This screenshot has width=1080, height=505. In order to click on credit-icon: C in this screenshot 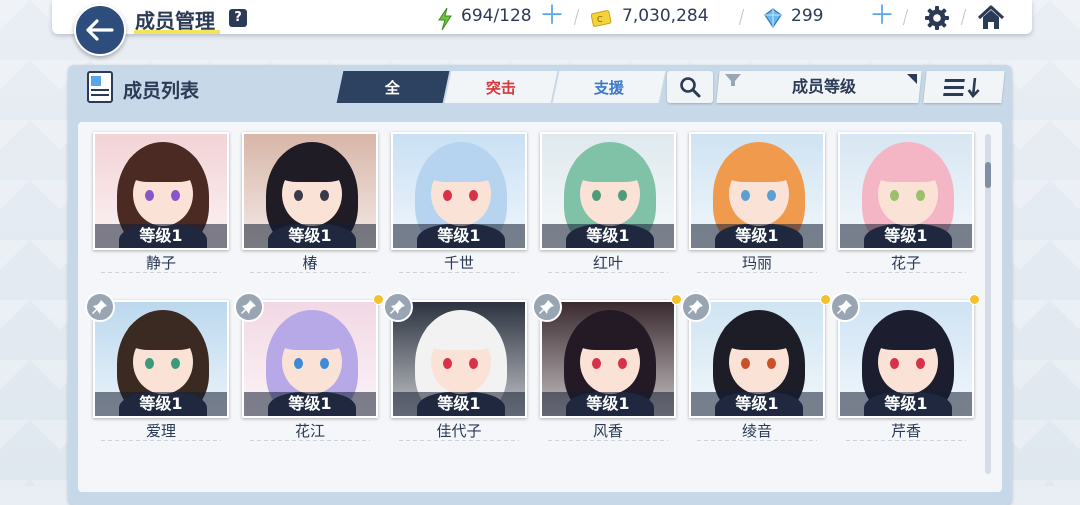, I will do `click(601, 18)`.